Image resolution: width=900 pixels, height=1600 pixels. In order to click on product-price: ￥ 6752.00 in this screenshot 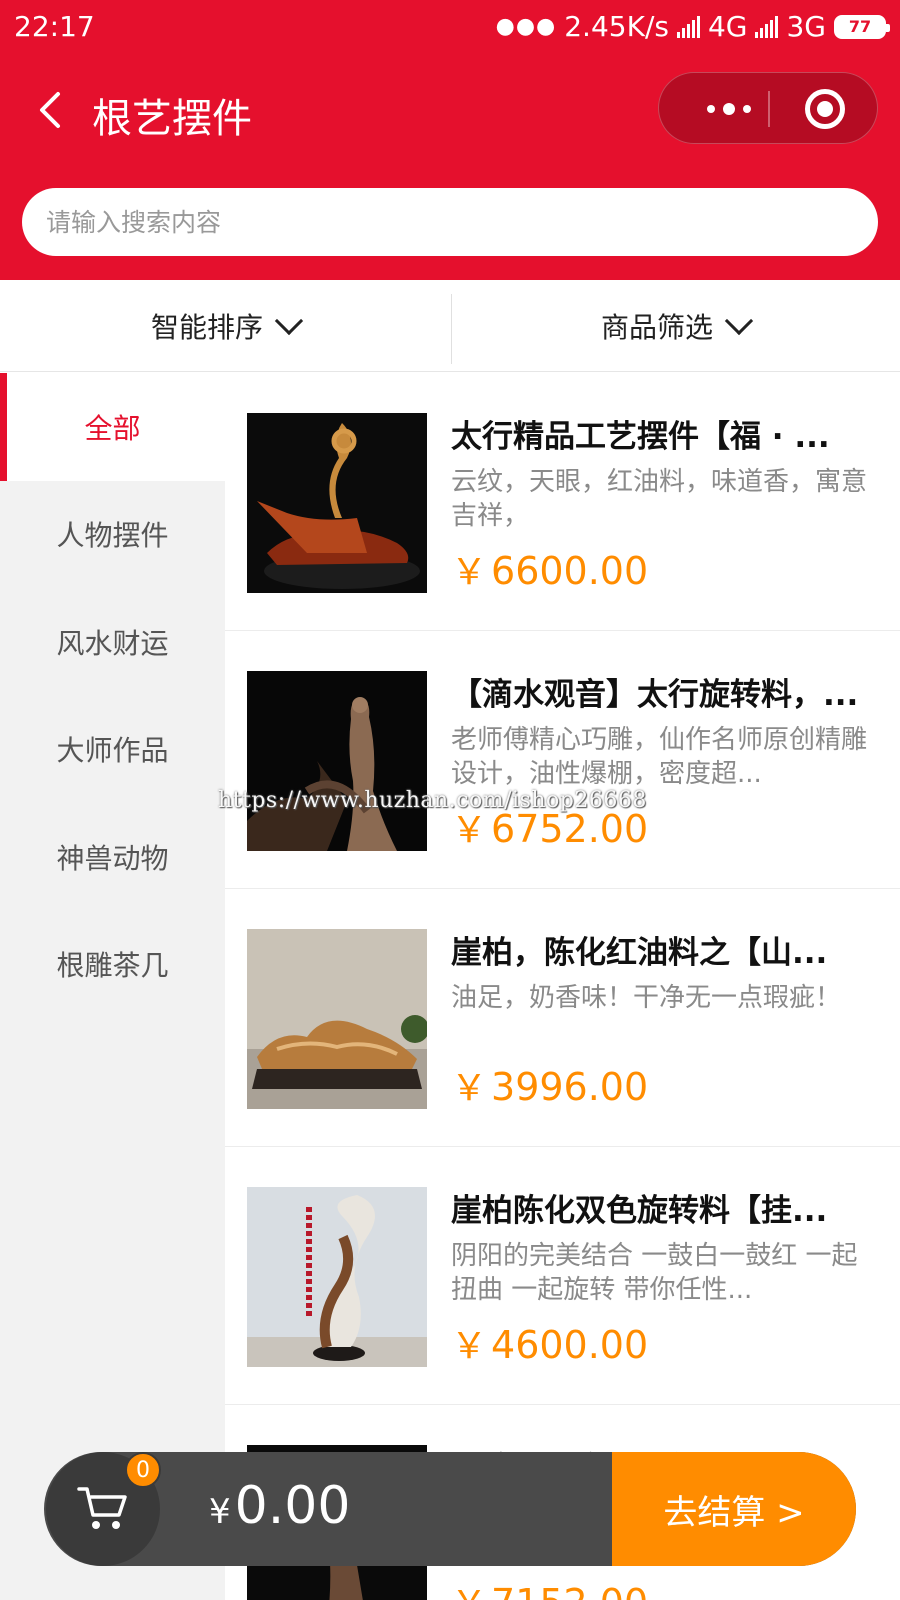, I will do `click(549, 827)`.